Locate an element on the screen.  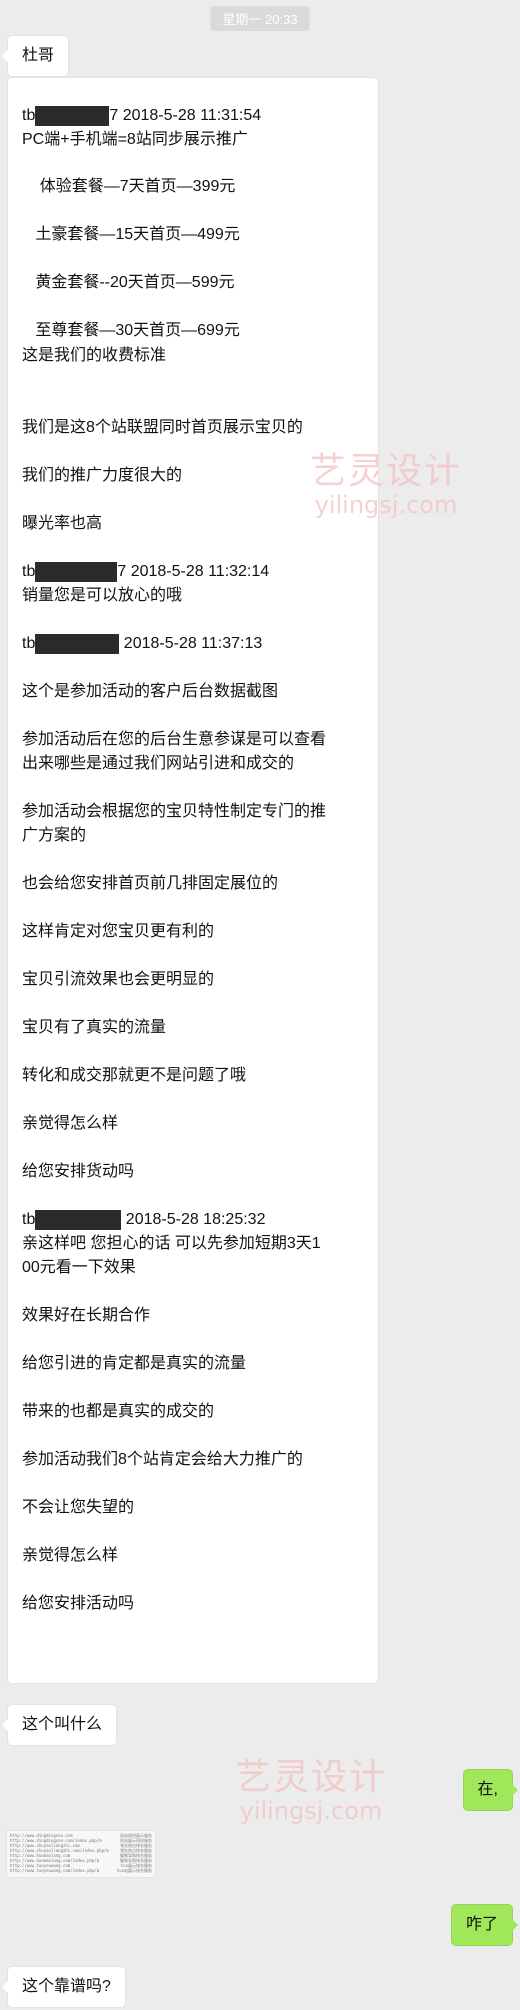
message-line: 土豪套餐—15天首页—499元 is located at coordinates (131, 234).